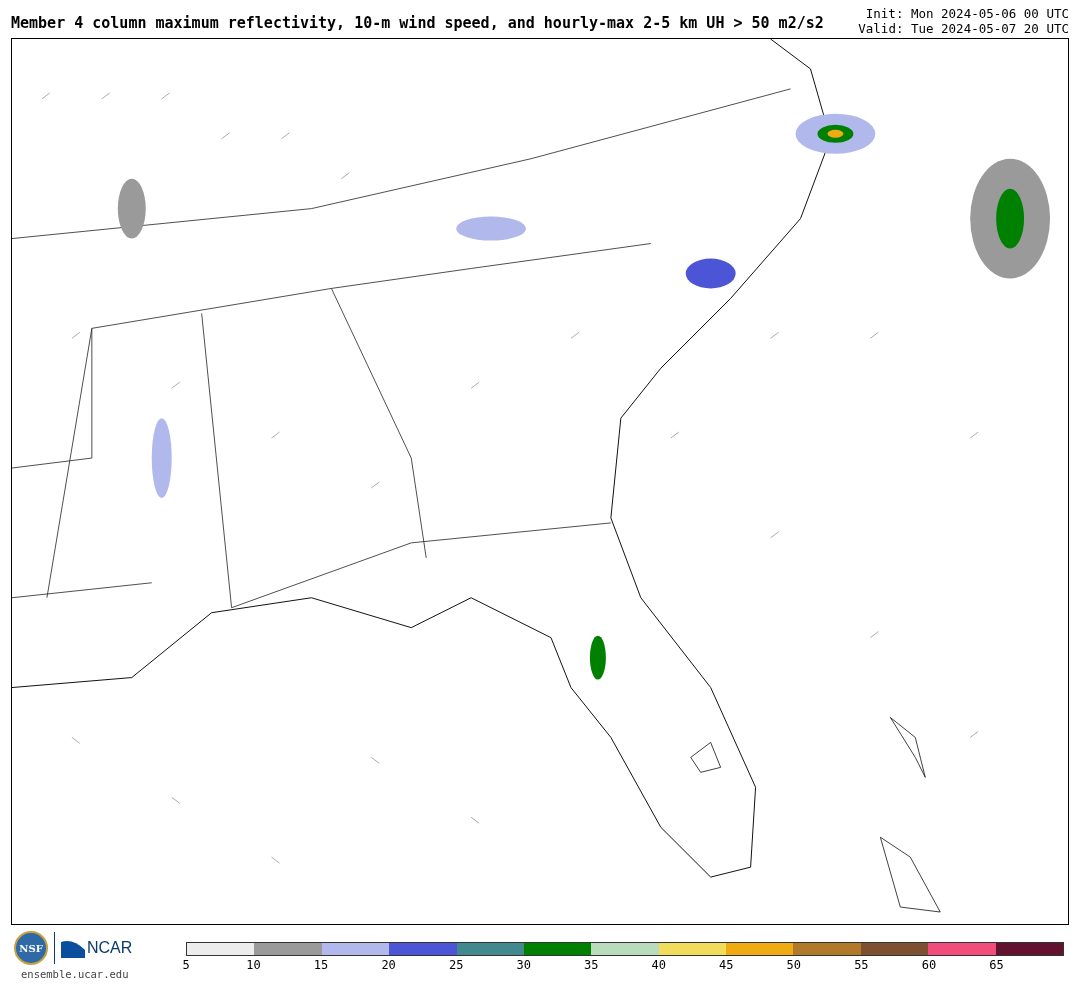 The image size is (1080, 988). What do you see at coordinates (31, 948) in the screenshot?
I see `nsf-logo: NSF` at bounding box center [31, 948].